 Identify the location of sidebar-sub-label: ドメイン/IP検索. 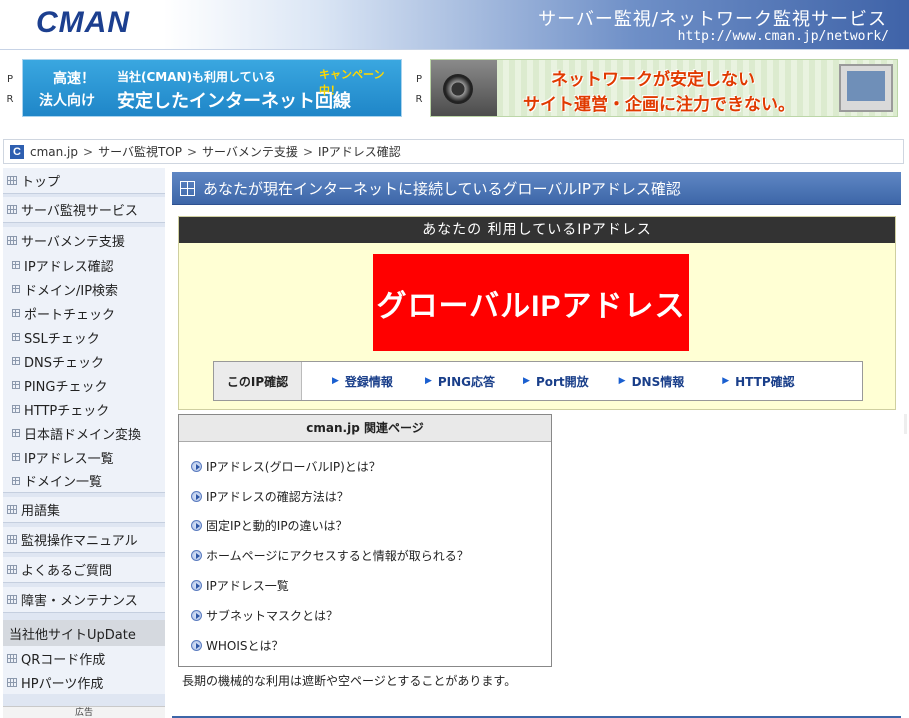
(71, 291).